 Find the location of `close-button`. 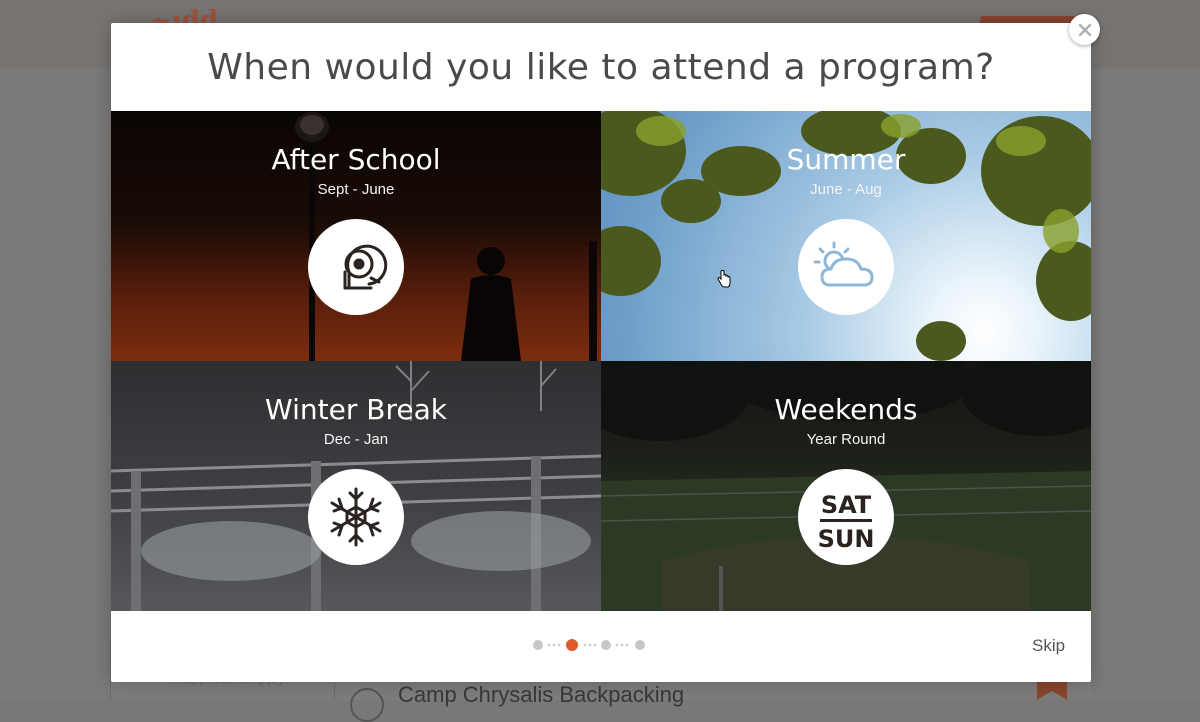

close-button is located at coordinates (1084, 29).